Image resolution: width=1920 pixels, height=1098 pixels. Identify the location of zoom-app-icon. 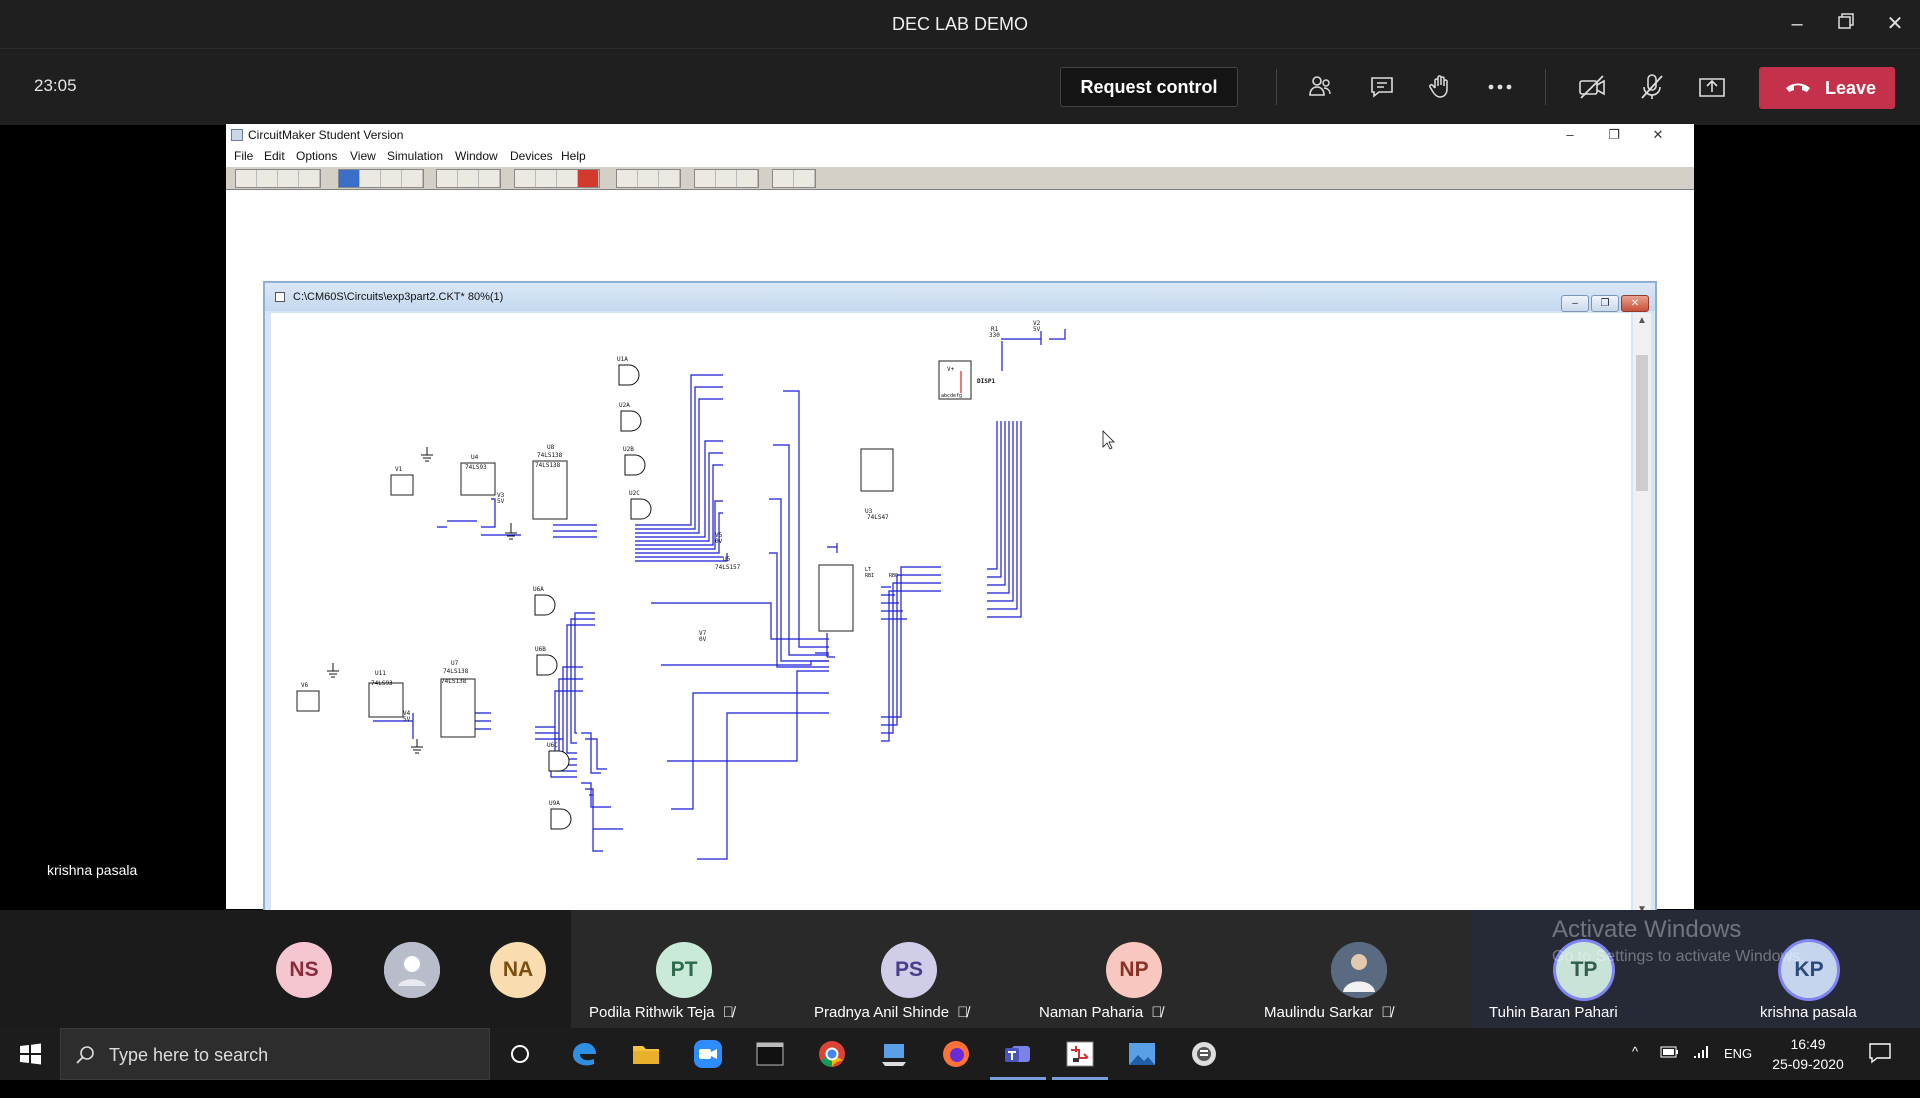
(708, 1054).